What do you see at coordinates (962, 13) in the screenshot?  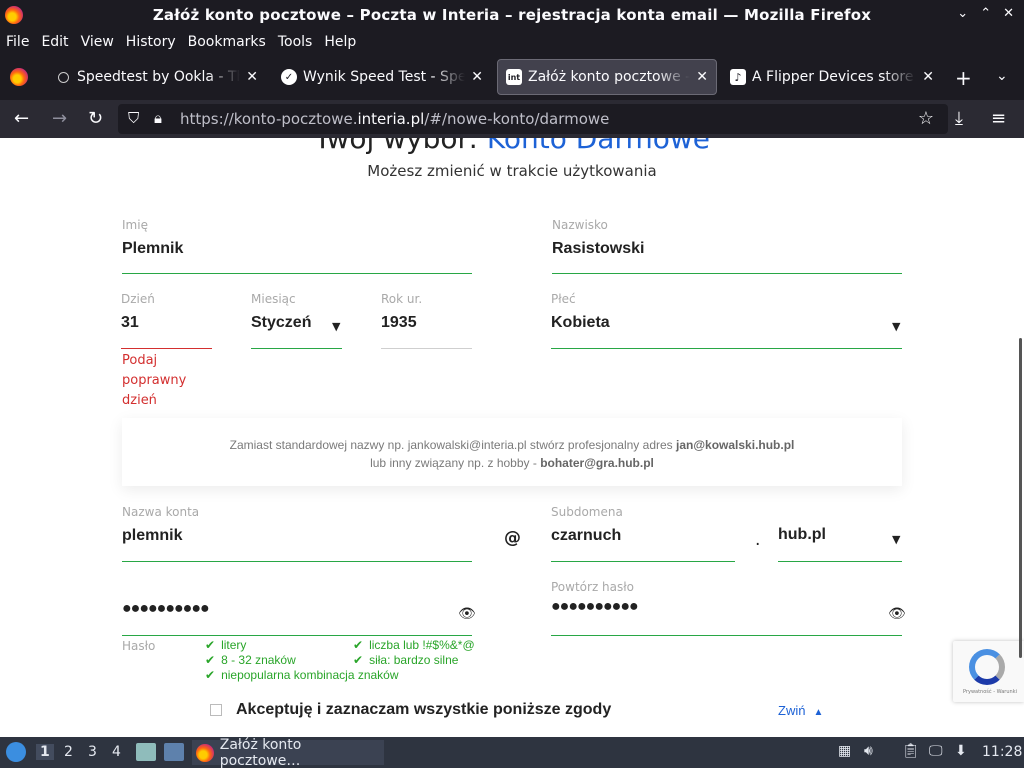 I see `minimize-button: ⌄` at bounding box center [962, 13].